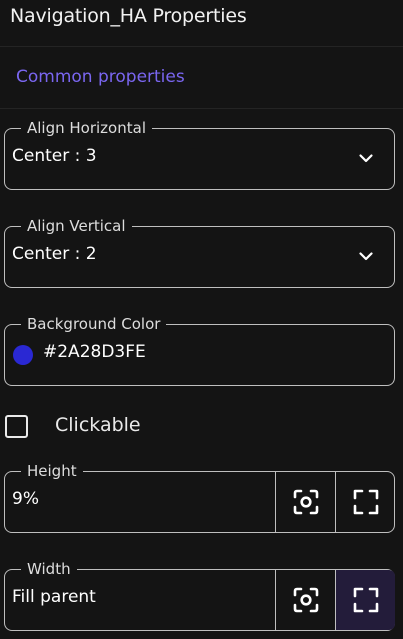  I want to click on height-value: 9%, so click(25, 499).